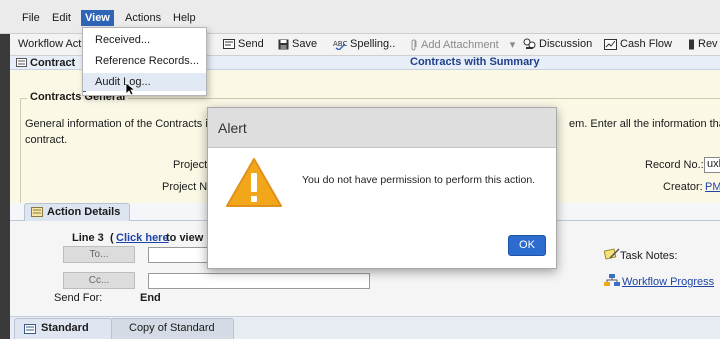 This screenshot has width=720, height=339. What do you see at coordinates (232, 128) in the screenshot?
I see `alert-title: Alert` at bounding box center [232, 128].